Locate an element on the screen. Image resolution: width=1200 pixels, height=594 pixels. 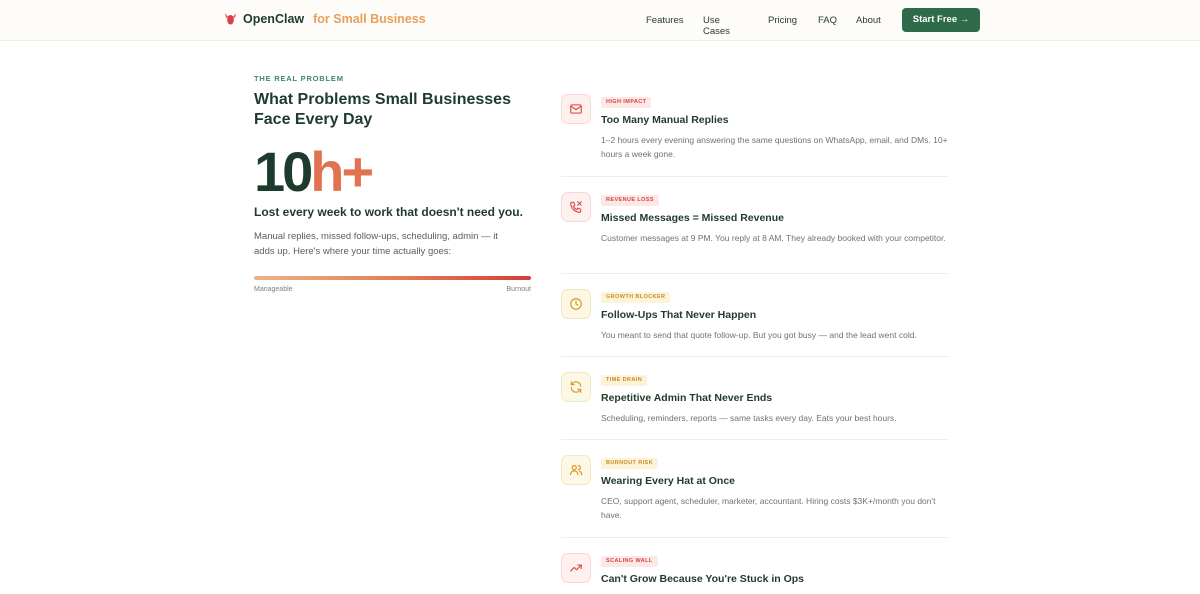
problem-title: Repetitive Admin That Never Ends is located at coordinates (687, 398).